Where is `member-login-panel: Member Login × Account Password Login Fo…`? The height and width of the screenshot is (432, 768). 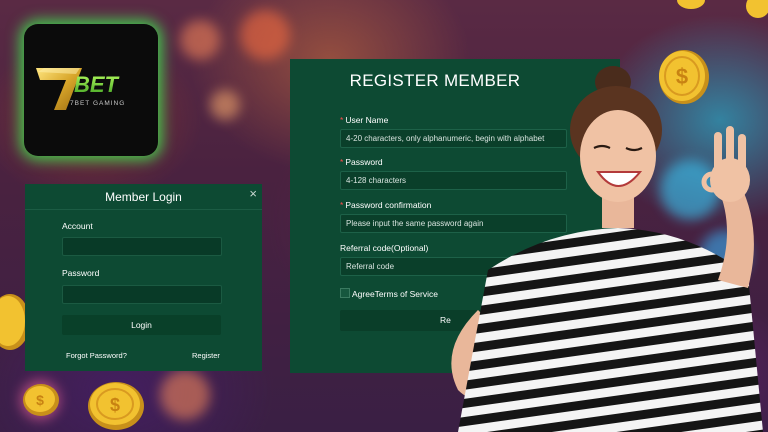 member-login-panel: Member Login × Account Password Login Fo… is located at coordinates (143, 277).